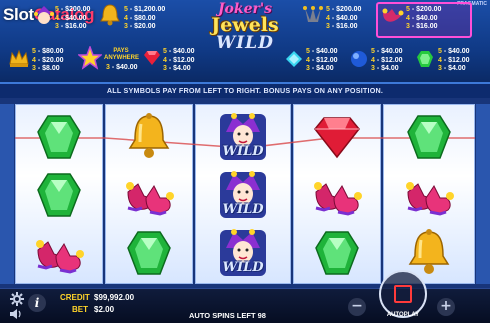 The image size is (490, 323). I want to click on crown-pay-values: 5 - $80.00 4 - $20.00 3 - $8.00, so click(48, 60).